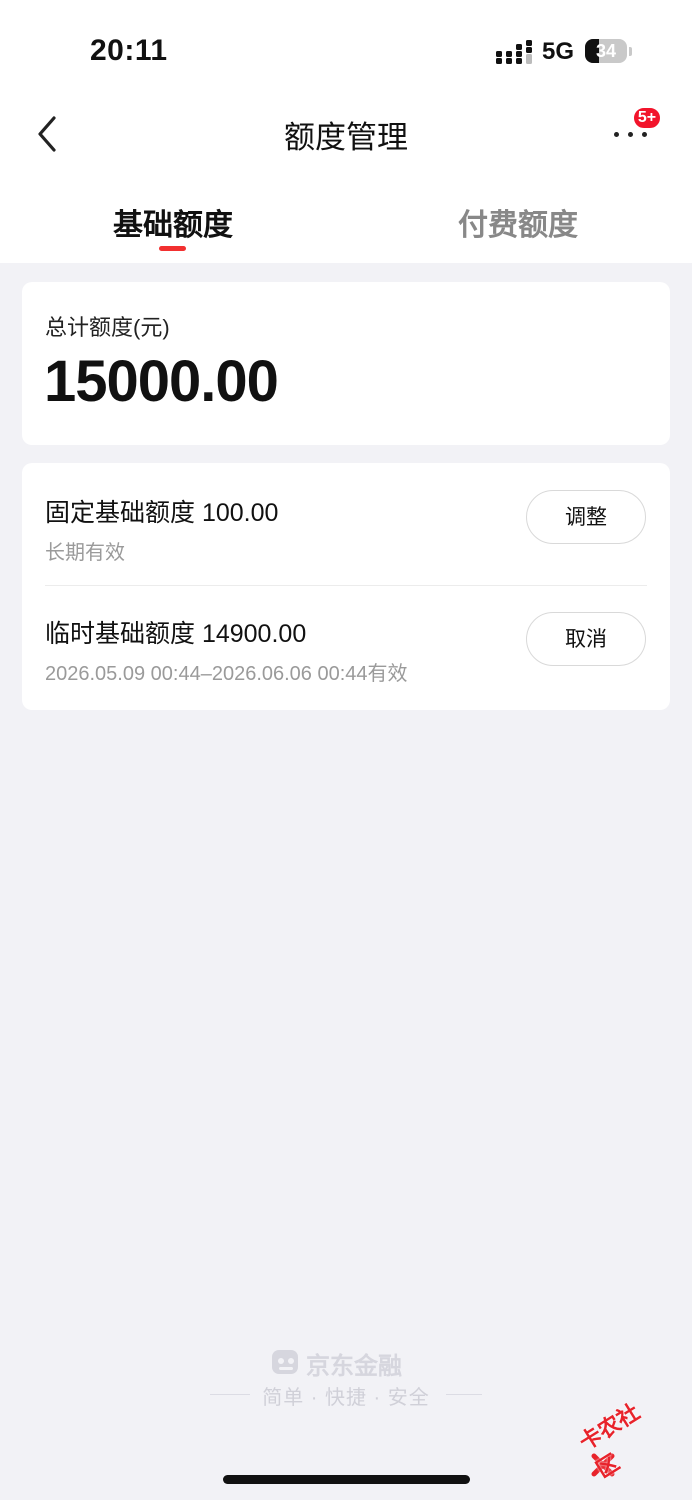 Image resolution: width=692 pixels, height=1500 pixels. I want to click on home-indicator, so click(346, 1479).